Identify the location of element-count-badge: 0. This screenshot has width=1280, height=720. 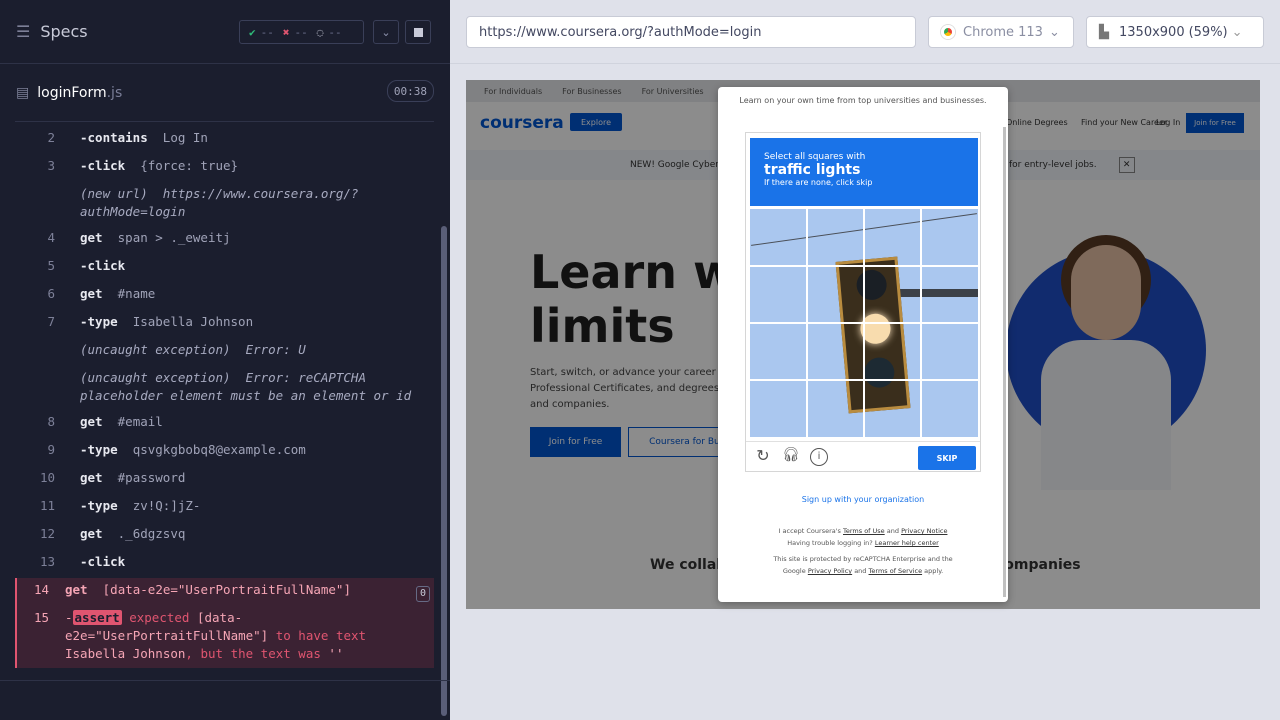
(423, 594).